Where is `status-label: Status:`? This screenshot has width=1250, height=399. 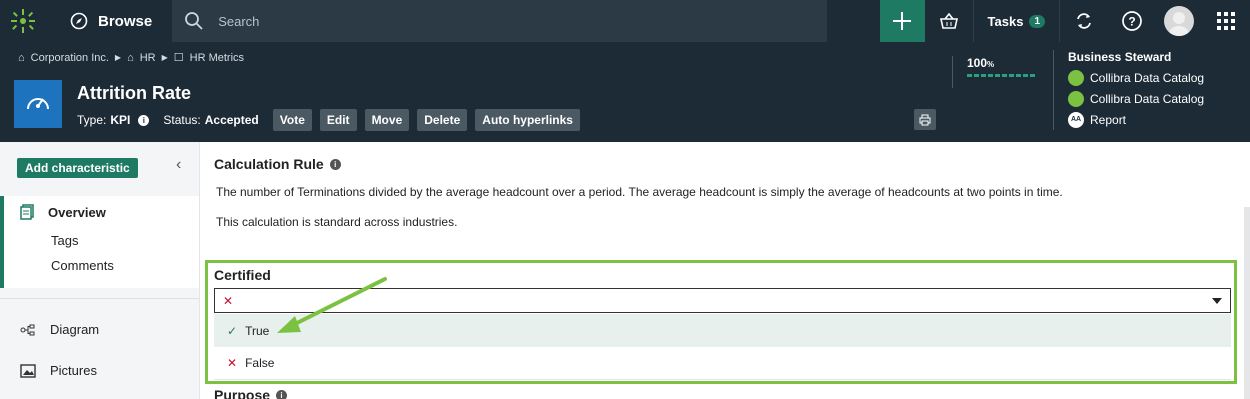
status-label: Status: is located at coordinates (182, 120).